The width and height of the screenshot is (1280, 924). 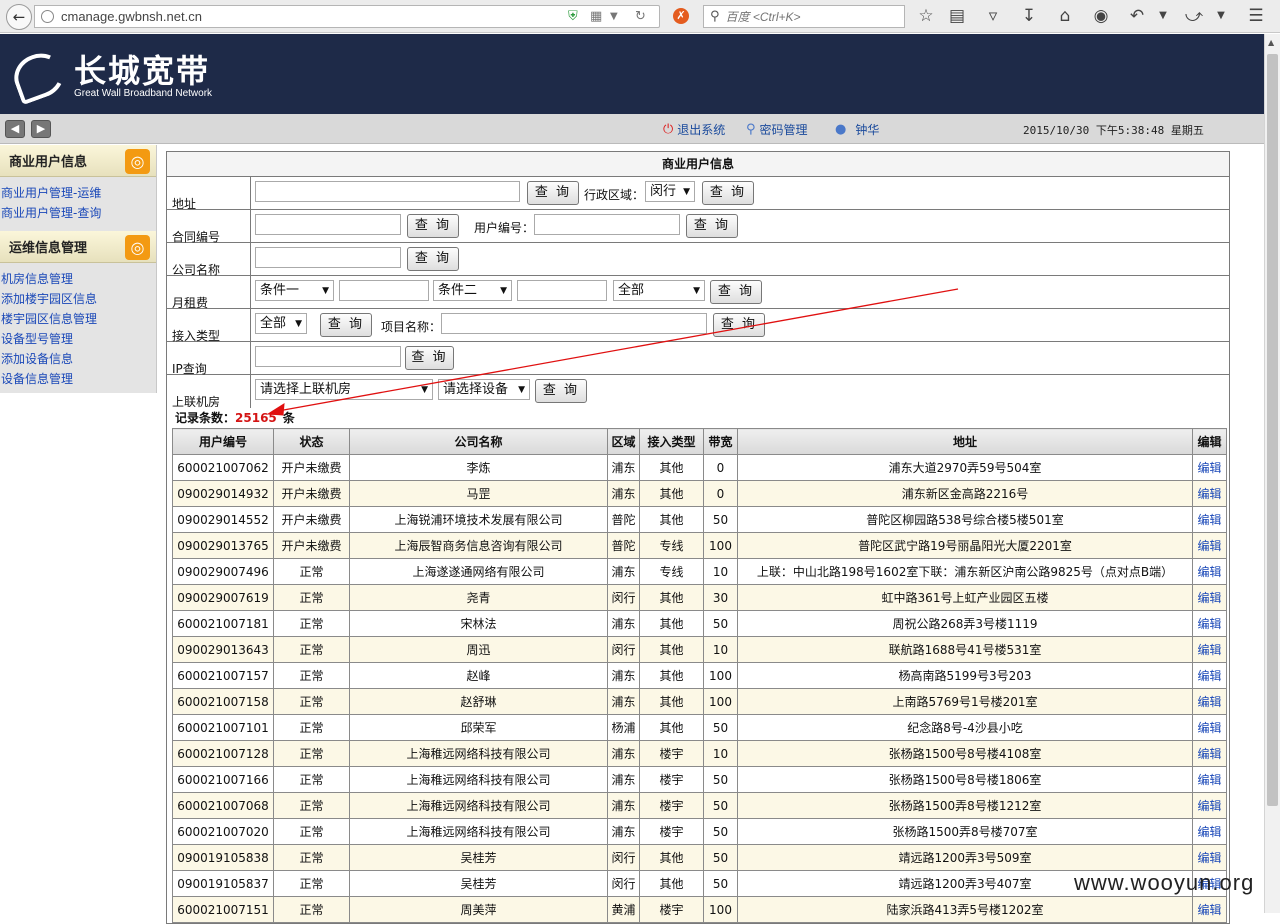 What do you see at coordinates (19, 17) in the screenshot?
I see `back-button: ←` at bounding box center [19, 17].